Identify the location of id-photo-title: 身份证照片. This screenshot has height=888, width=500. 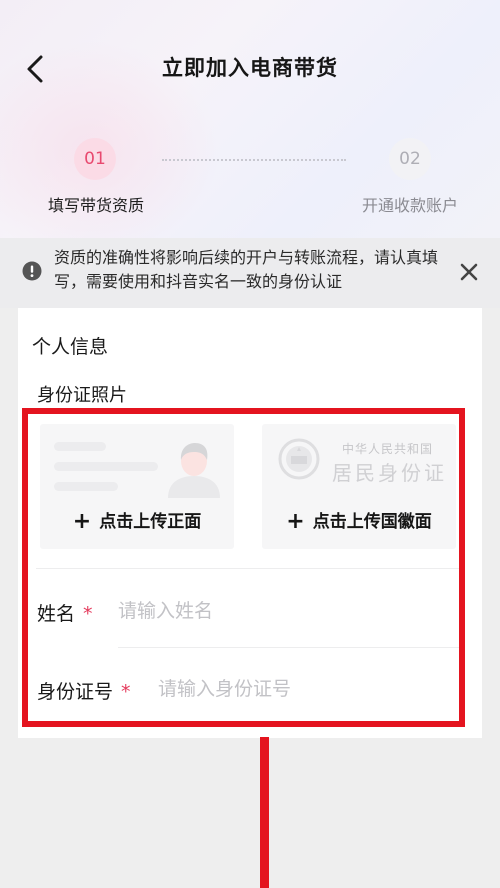
(82, 395).